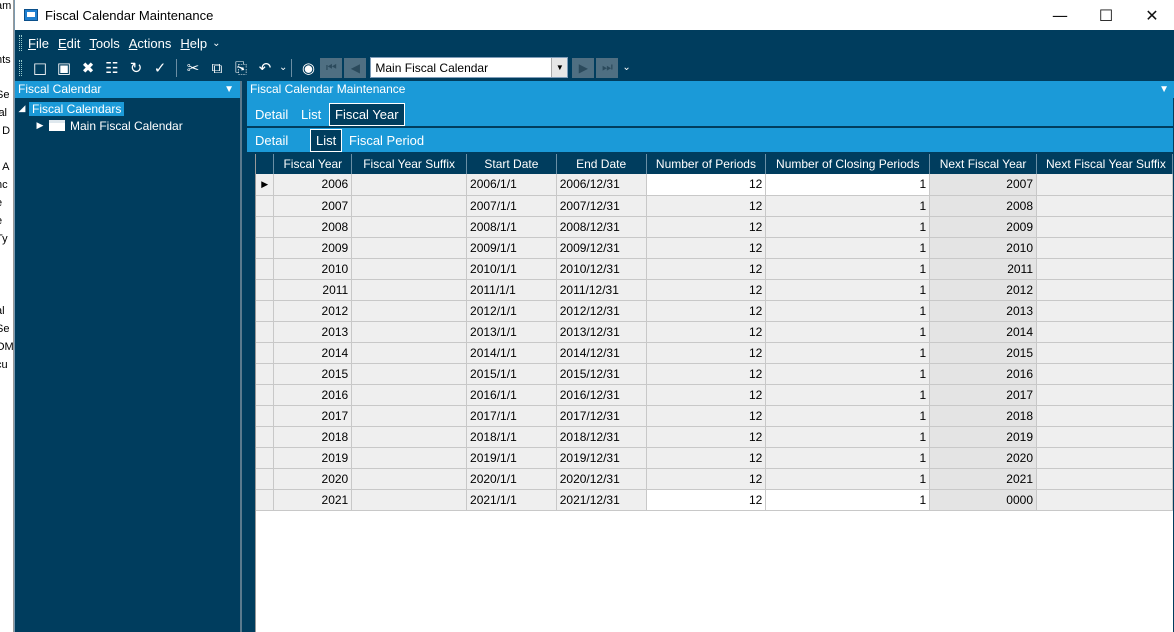 Image resolution: width=1174 pixels, height=632 pixels. I want to click on table-row: 2013 2013/1/1 2013/12/31 12 1 2014, so click(714, 332).